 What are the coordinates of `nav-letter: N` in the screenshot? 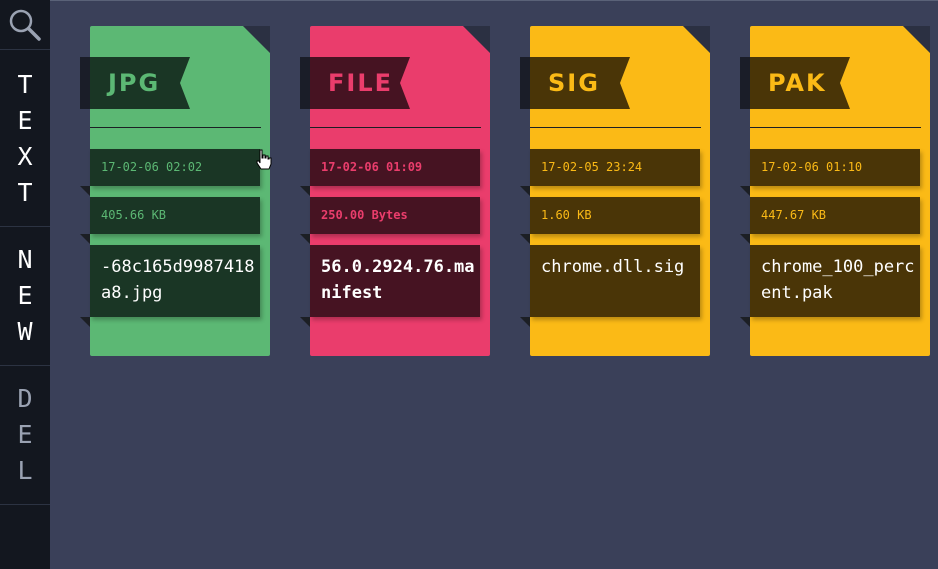 It's located at (25, 259).